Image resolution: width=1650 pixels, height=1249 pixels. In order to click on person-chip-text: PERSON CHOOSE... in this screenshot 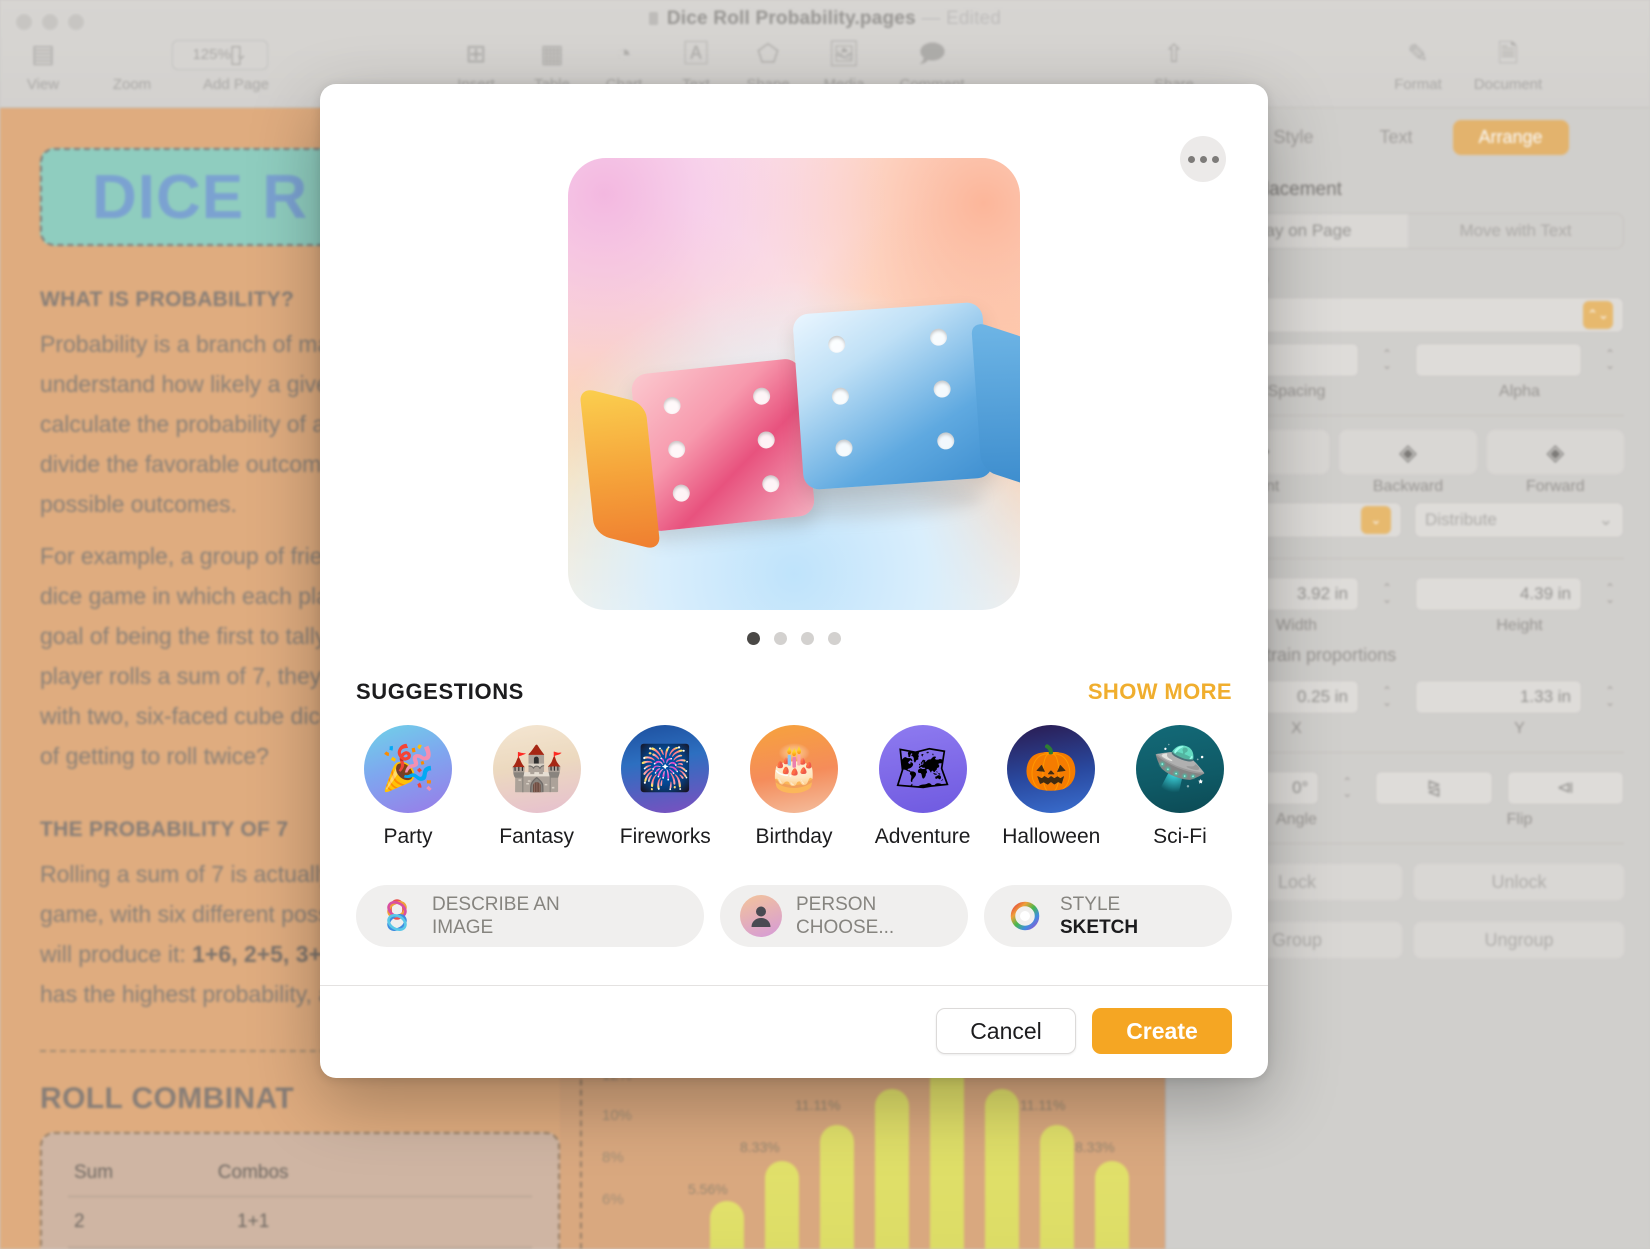, I will do `click(845, 916)`.